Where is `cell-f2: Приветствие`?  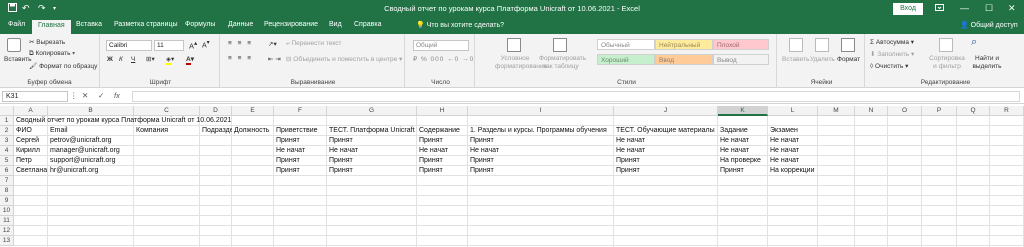 cell-f2: Приветствие is located at coordinates (300, 131).